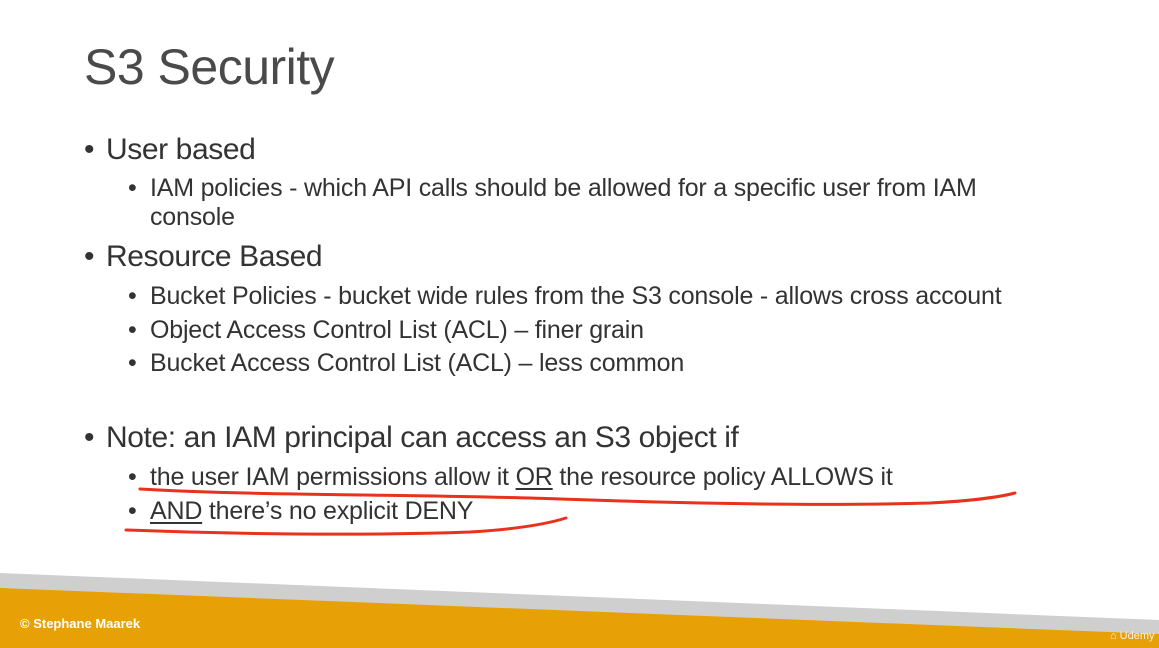 This screenshot has height=648, width=1159. I want to click on udemy-logo-icon: ⌂, so click(1113, 636).